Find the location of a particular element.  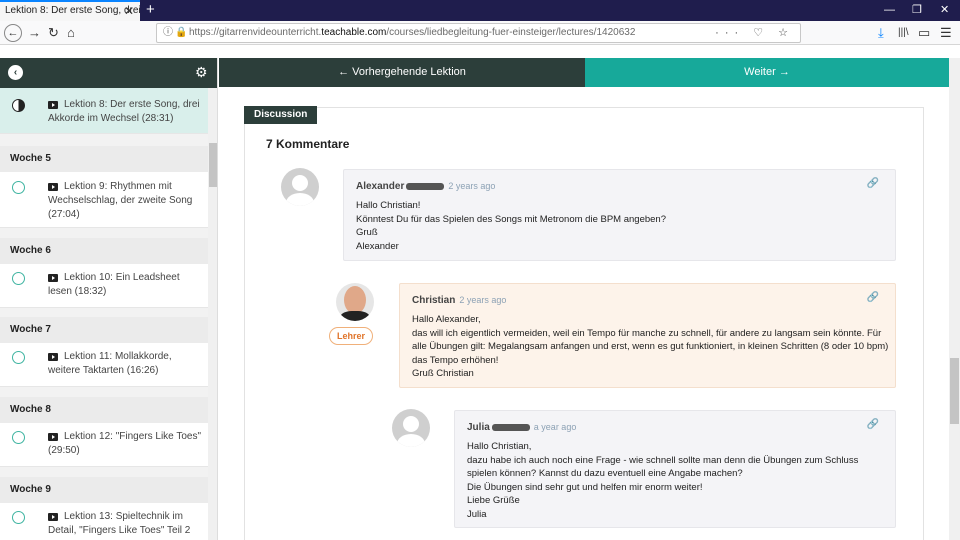

in-progress-icon is located at coordinates (18, 105).